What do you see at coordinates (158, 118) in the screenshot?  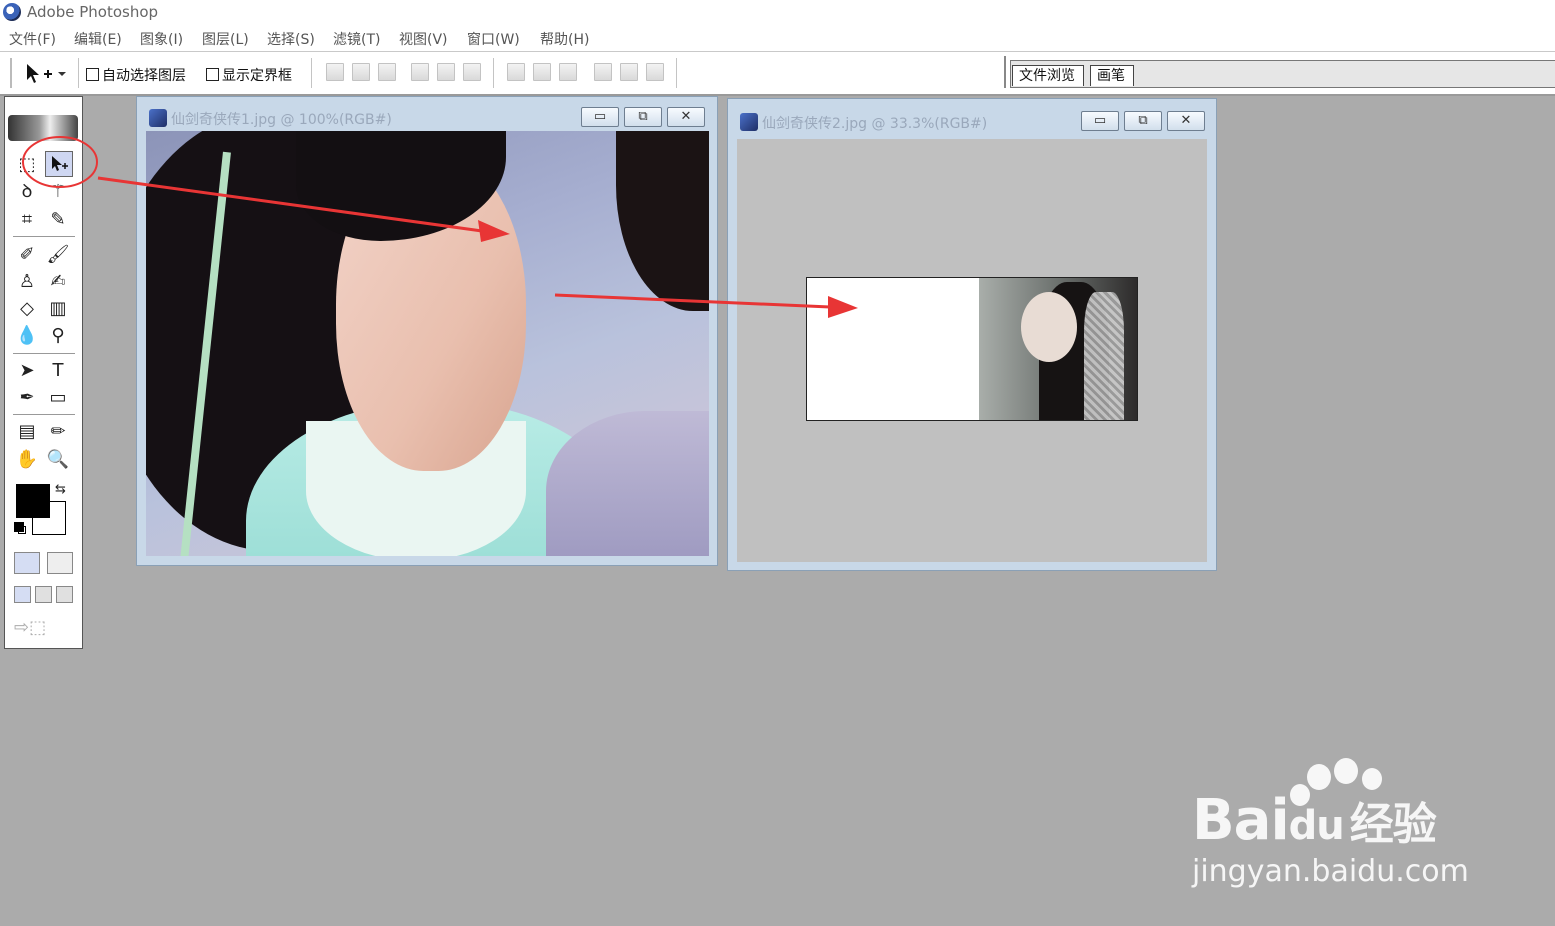 I see `document-icon` at bounding box center [158, 118].